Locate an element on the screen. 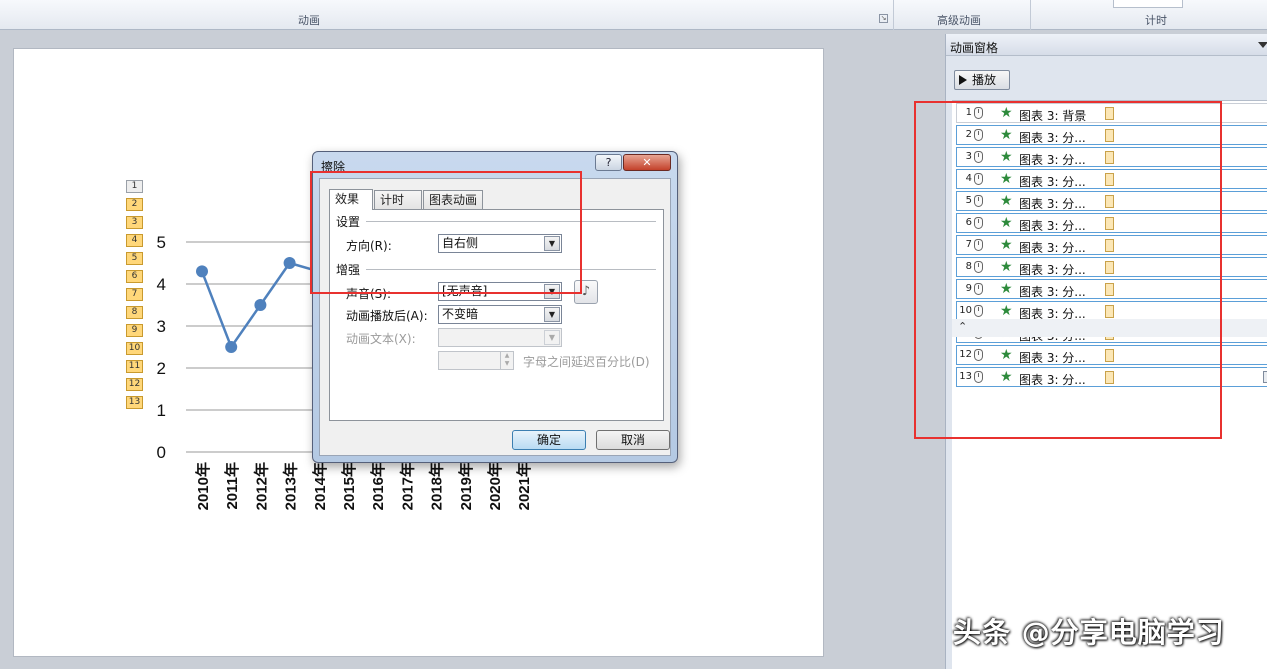 The image size is (1267, 669). play-button-label: 播放 is located at coordinates (984, 80).